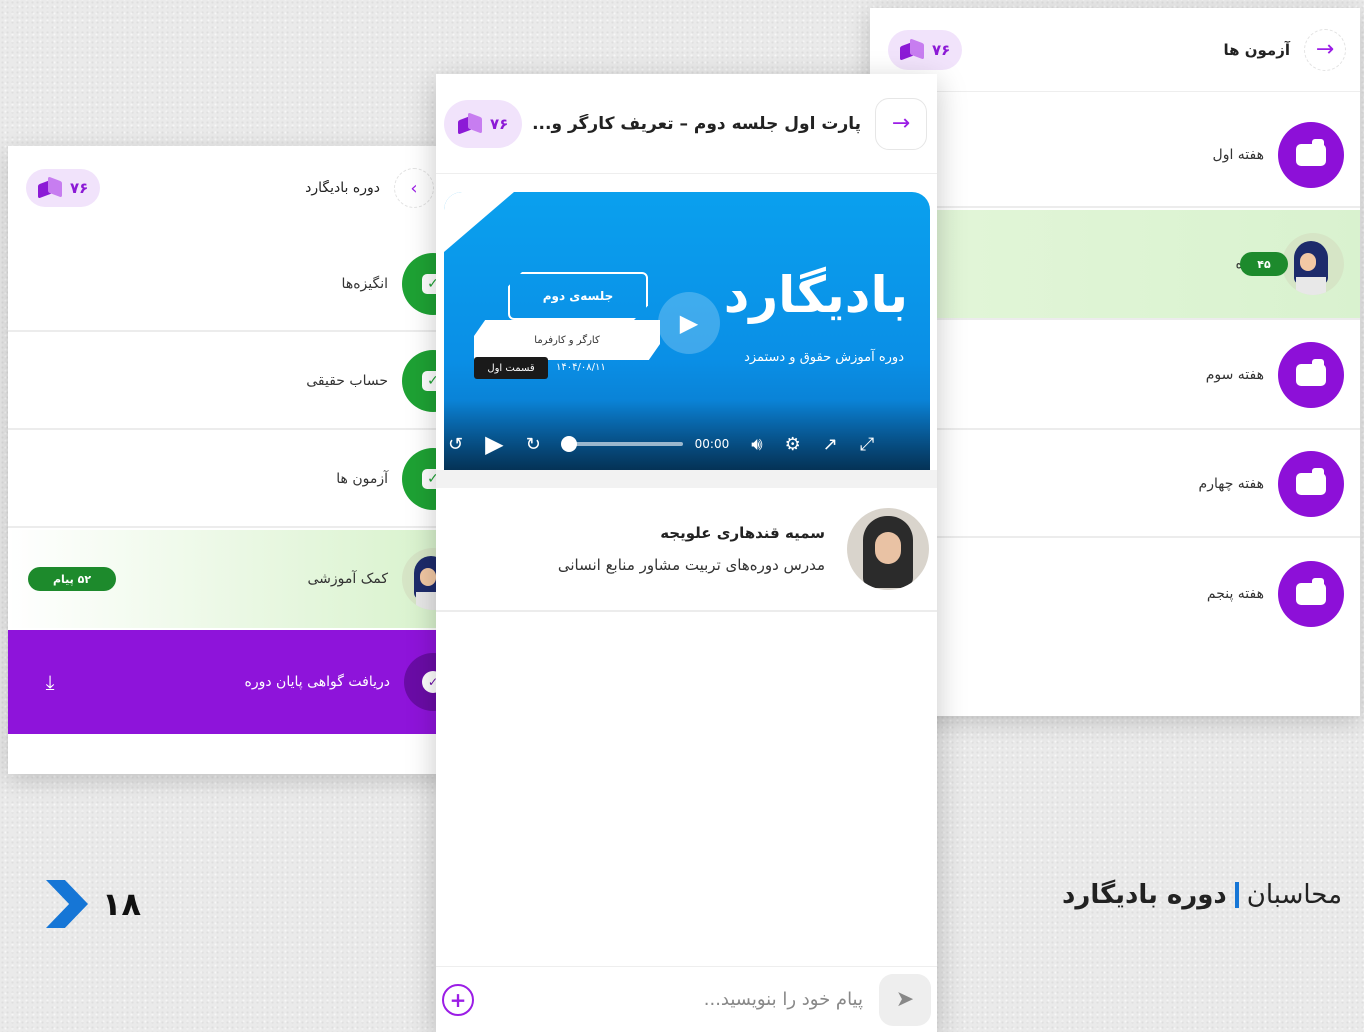 The height and width of the screenshot is (1032, 1364). I want to click on play-overlay-icon: ▶, so click(689, 323).